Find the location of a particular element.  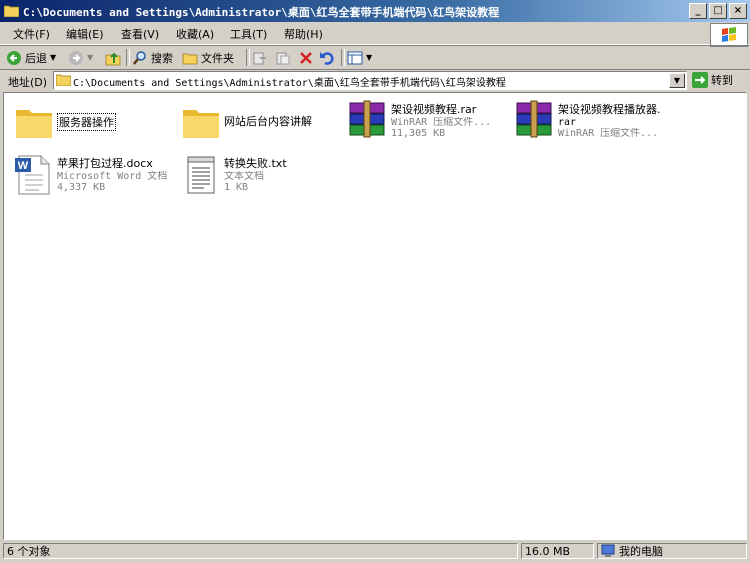

folders-label: 文件夹 is located at coordinates (217, 58).